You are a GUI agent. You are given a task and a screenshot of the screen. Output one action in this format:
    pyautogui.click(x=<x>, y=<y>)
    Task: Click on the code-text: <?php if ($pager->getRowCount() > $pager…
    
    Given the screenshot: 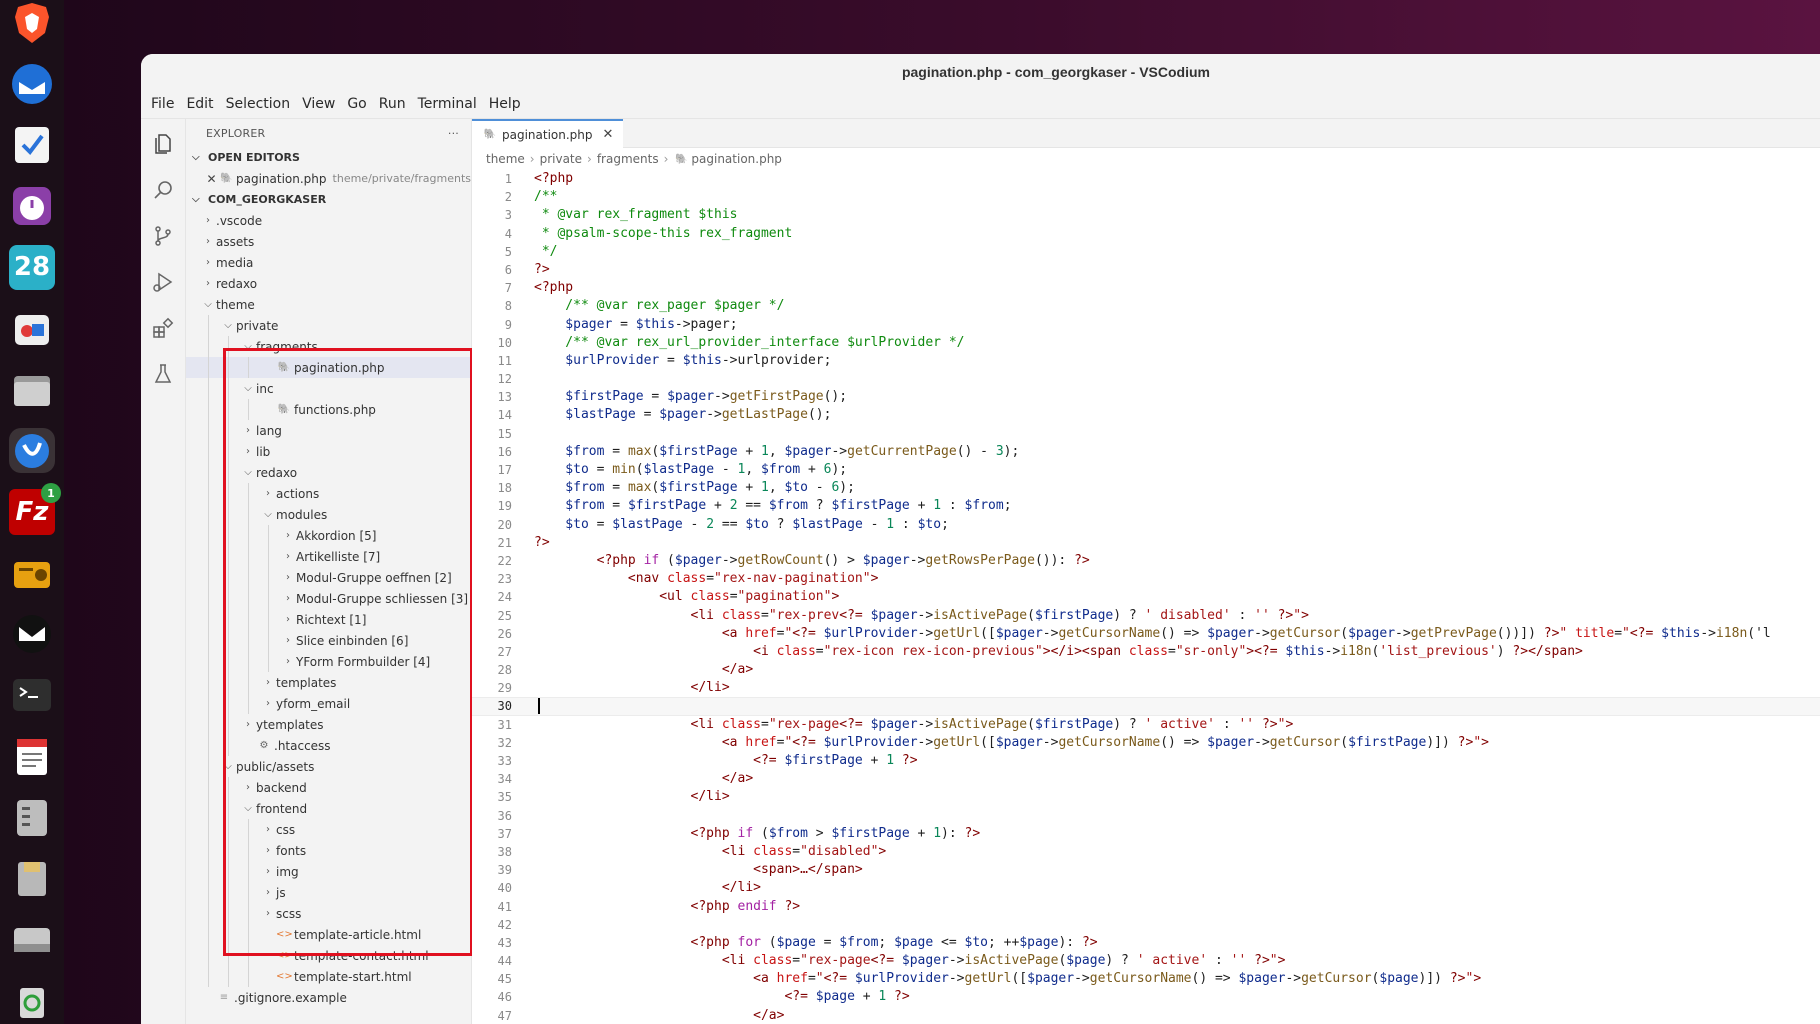 What is the action you would take?
    pyautogui.click(x=812, y=560)
    